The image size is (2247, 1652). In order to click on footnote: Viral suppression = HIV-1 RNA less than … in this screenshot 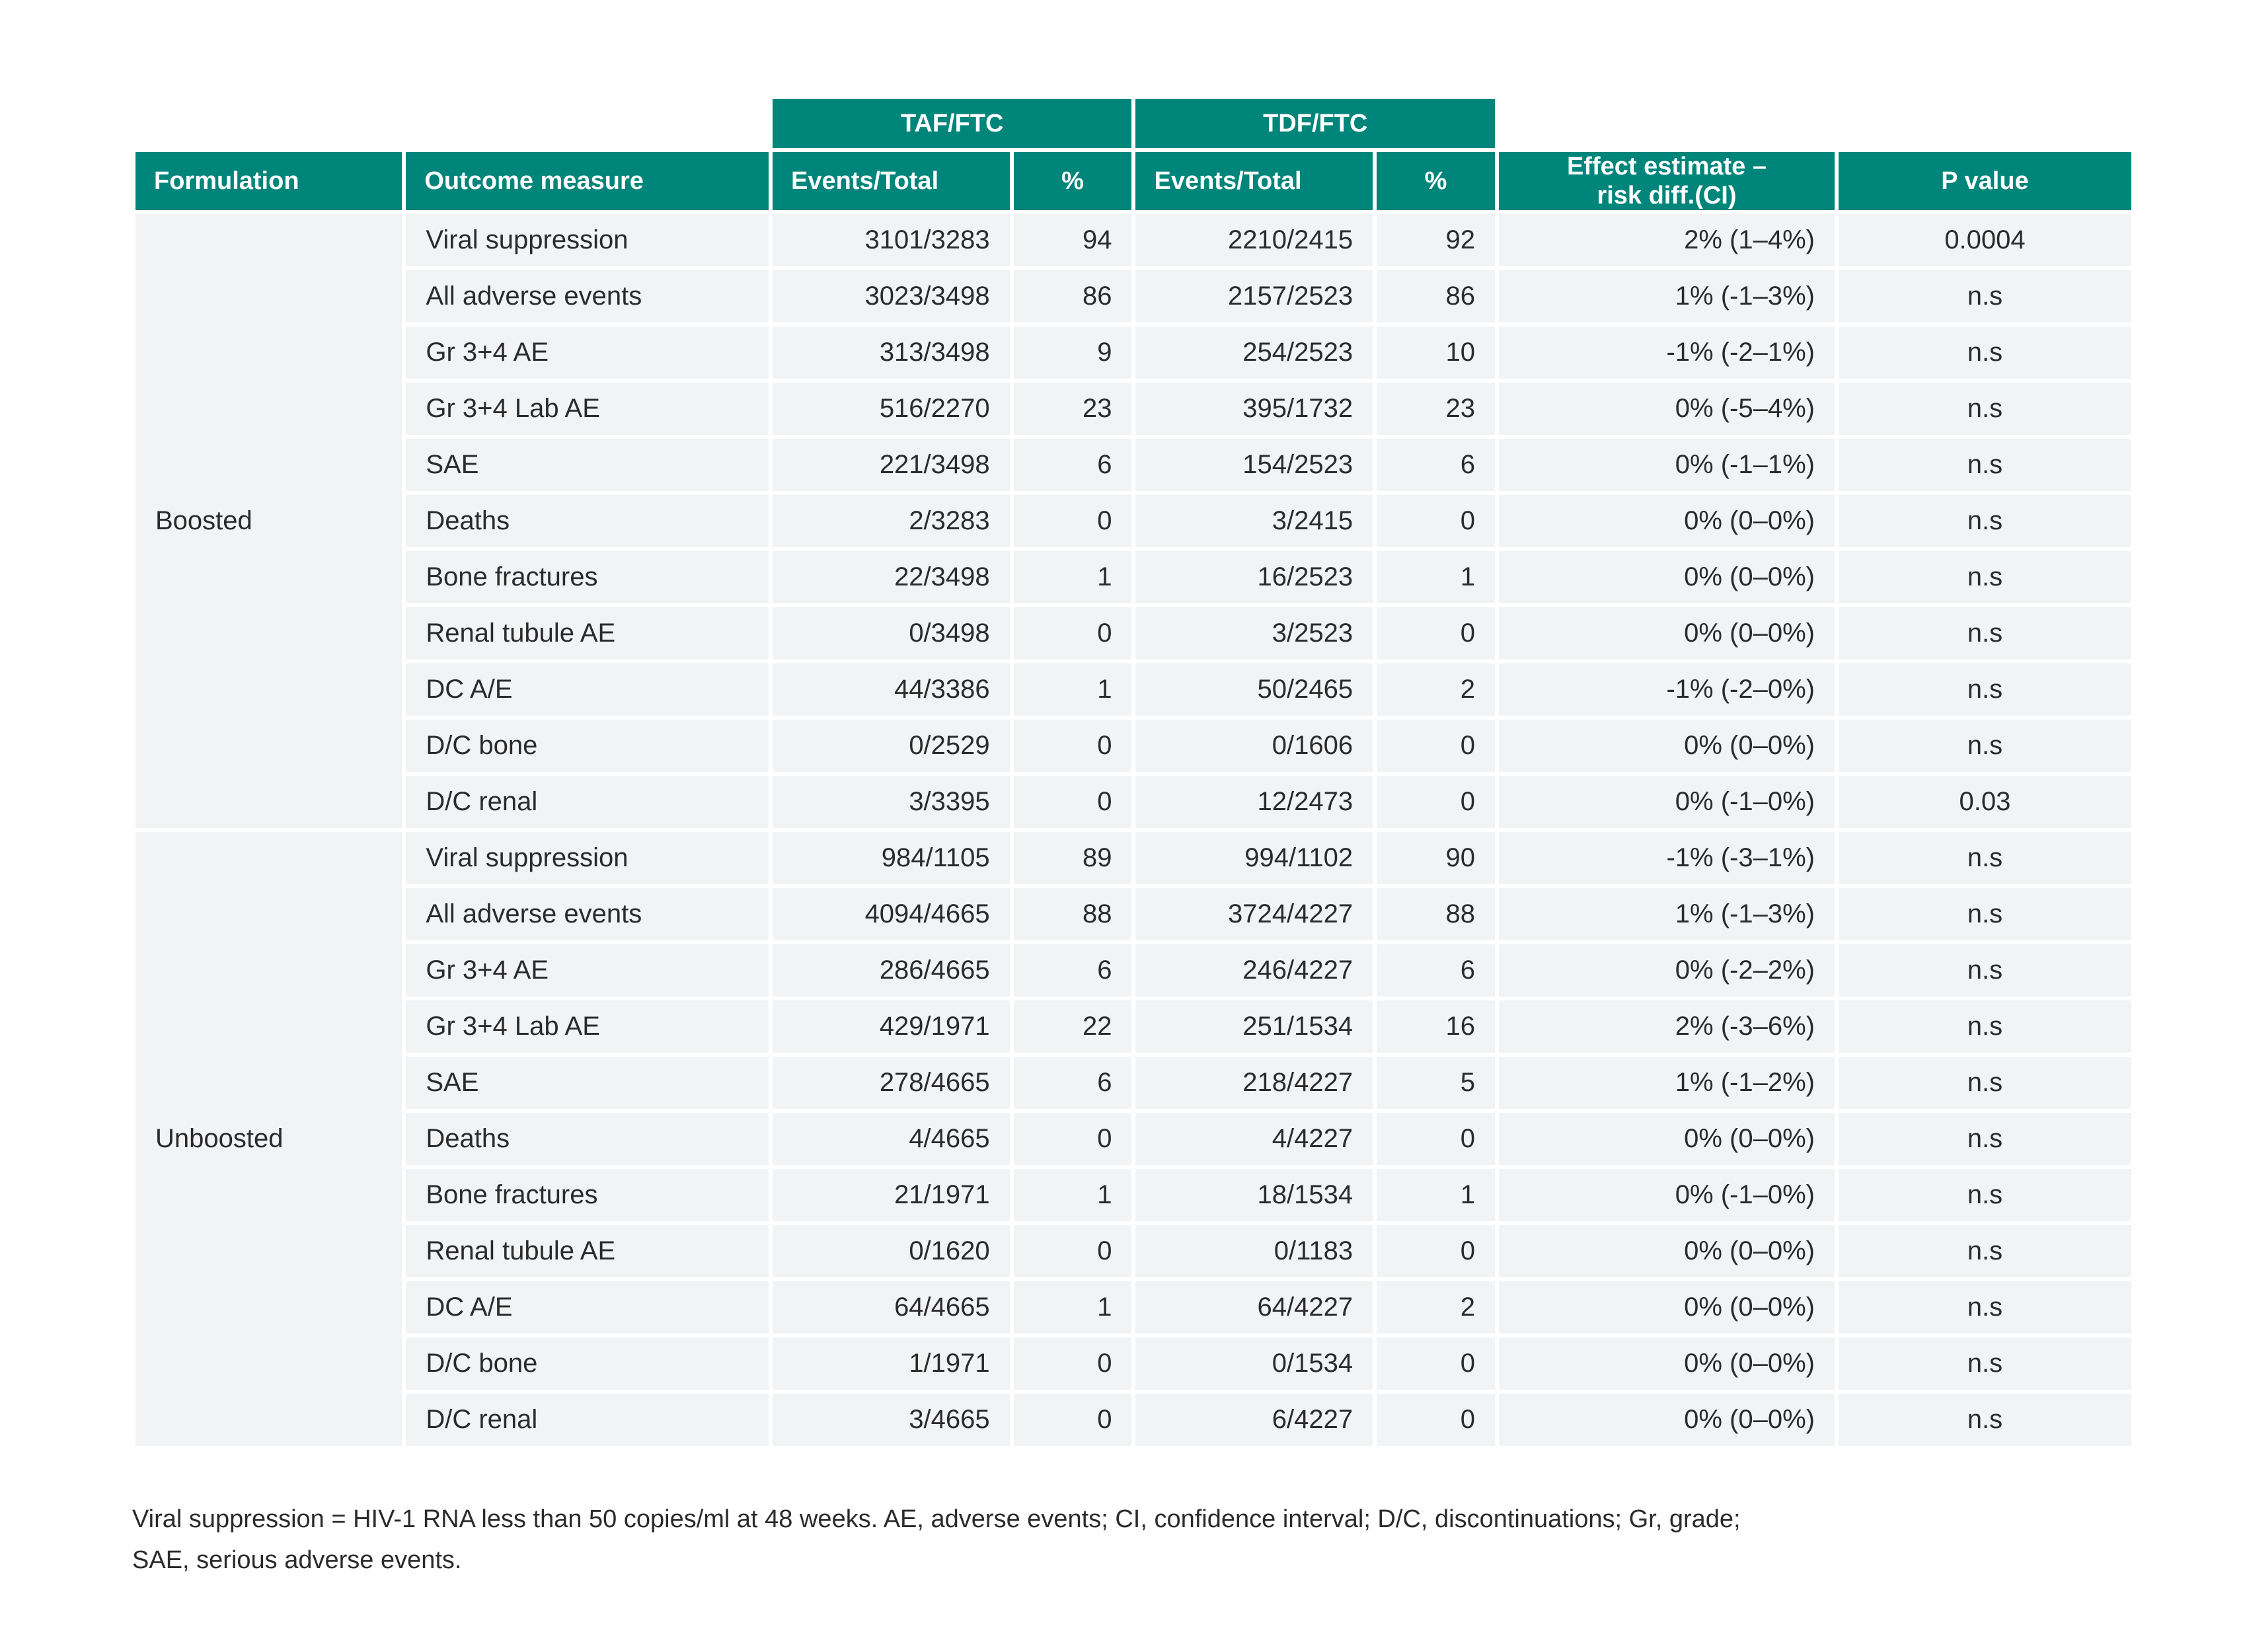, I will do `click(1024, 1540)`.